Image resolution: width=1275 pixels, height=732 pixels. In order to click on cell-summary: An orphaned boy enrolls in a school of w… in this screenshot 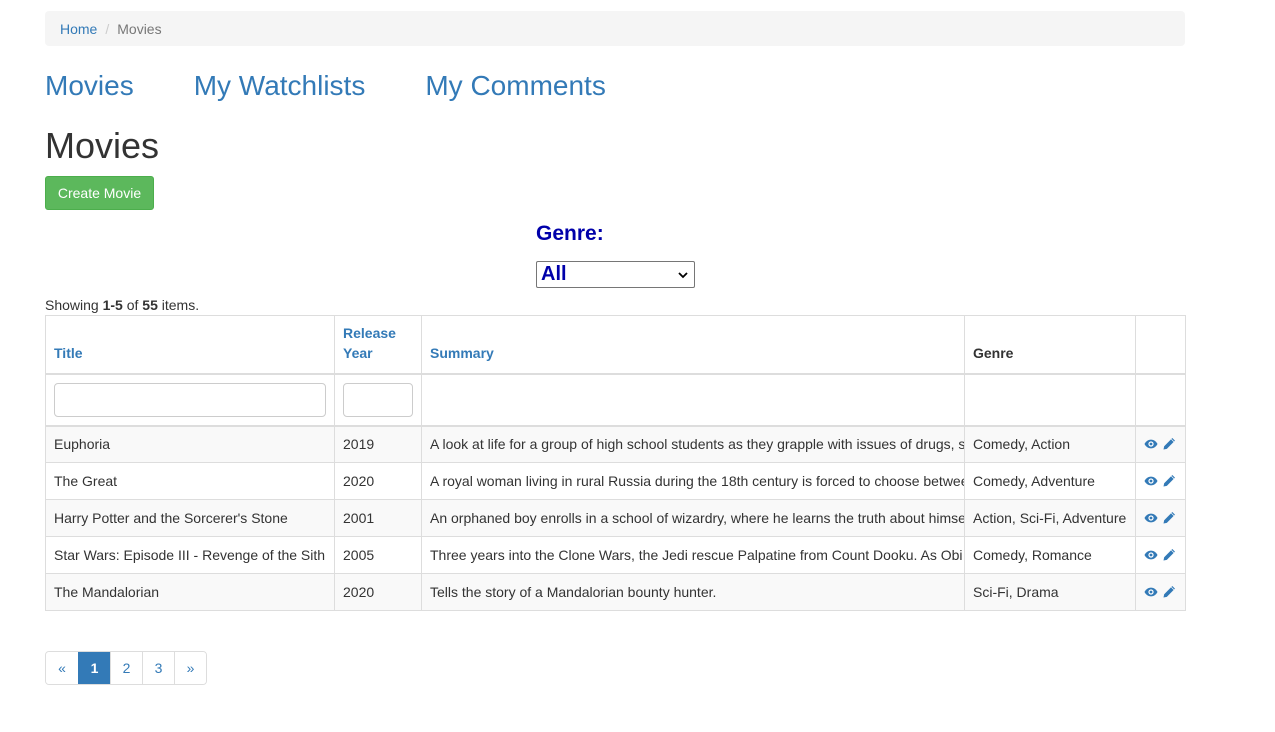, I will do `click(693, 518)`.